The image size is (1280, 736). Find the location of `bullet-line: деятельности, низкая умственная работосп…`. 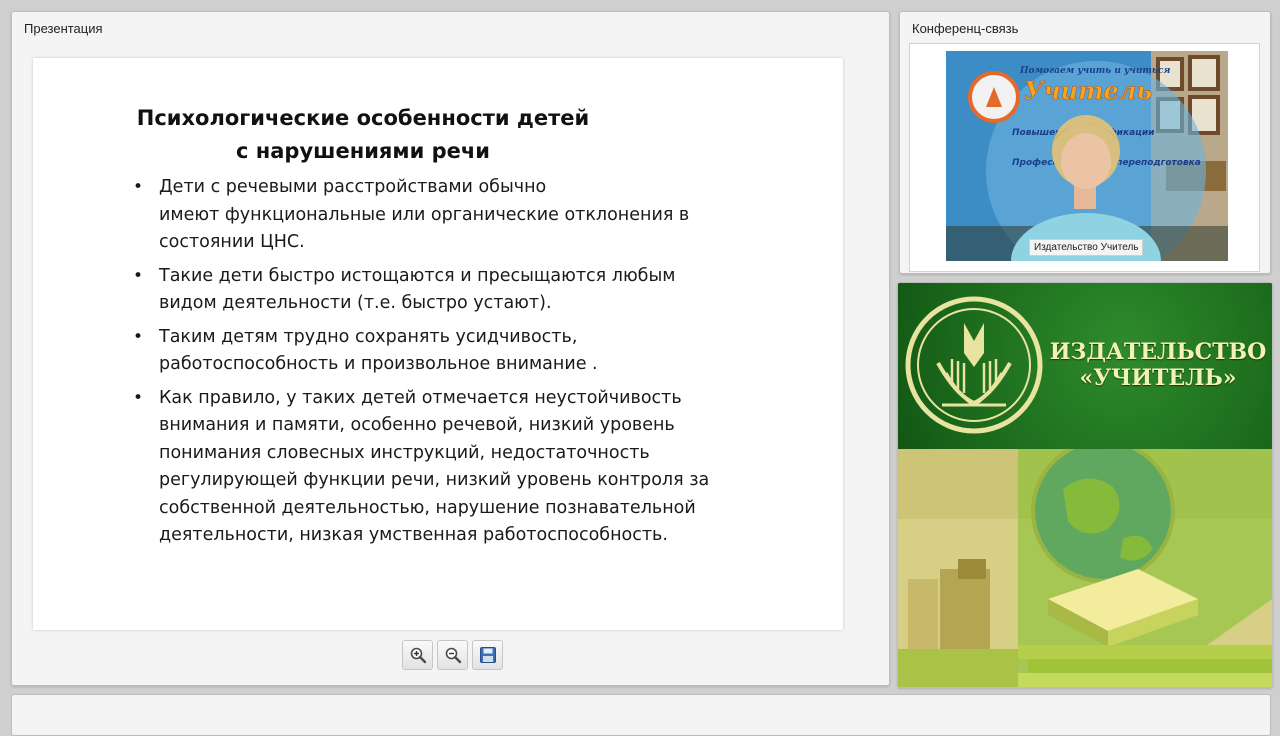

bullet-line: деятельности, низкая умственная работосп… is located at coordinates (413, 535).